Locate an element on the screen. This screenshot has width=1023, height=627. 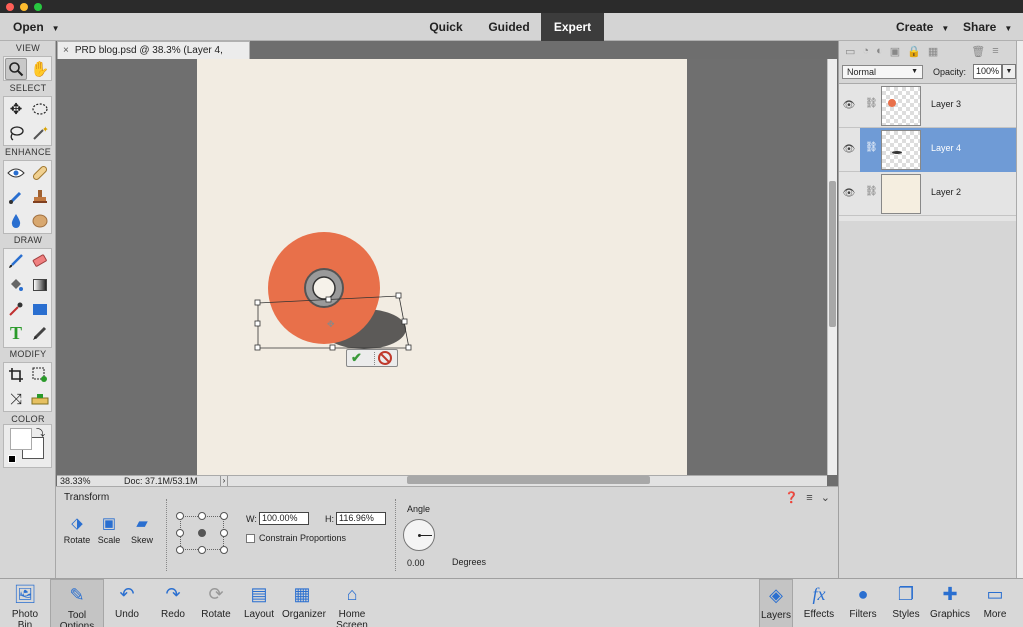
ellipse-marquee-icon is located at coordinates (40, 109).